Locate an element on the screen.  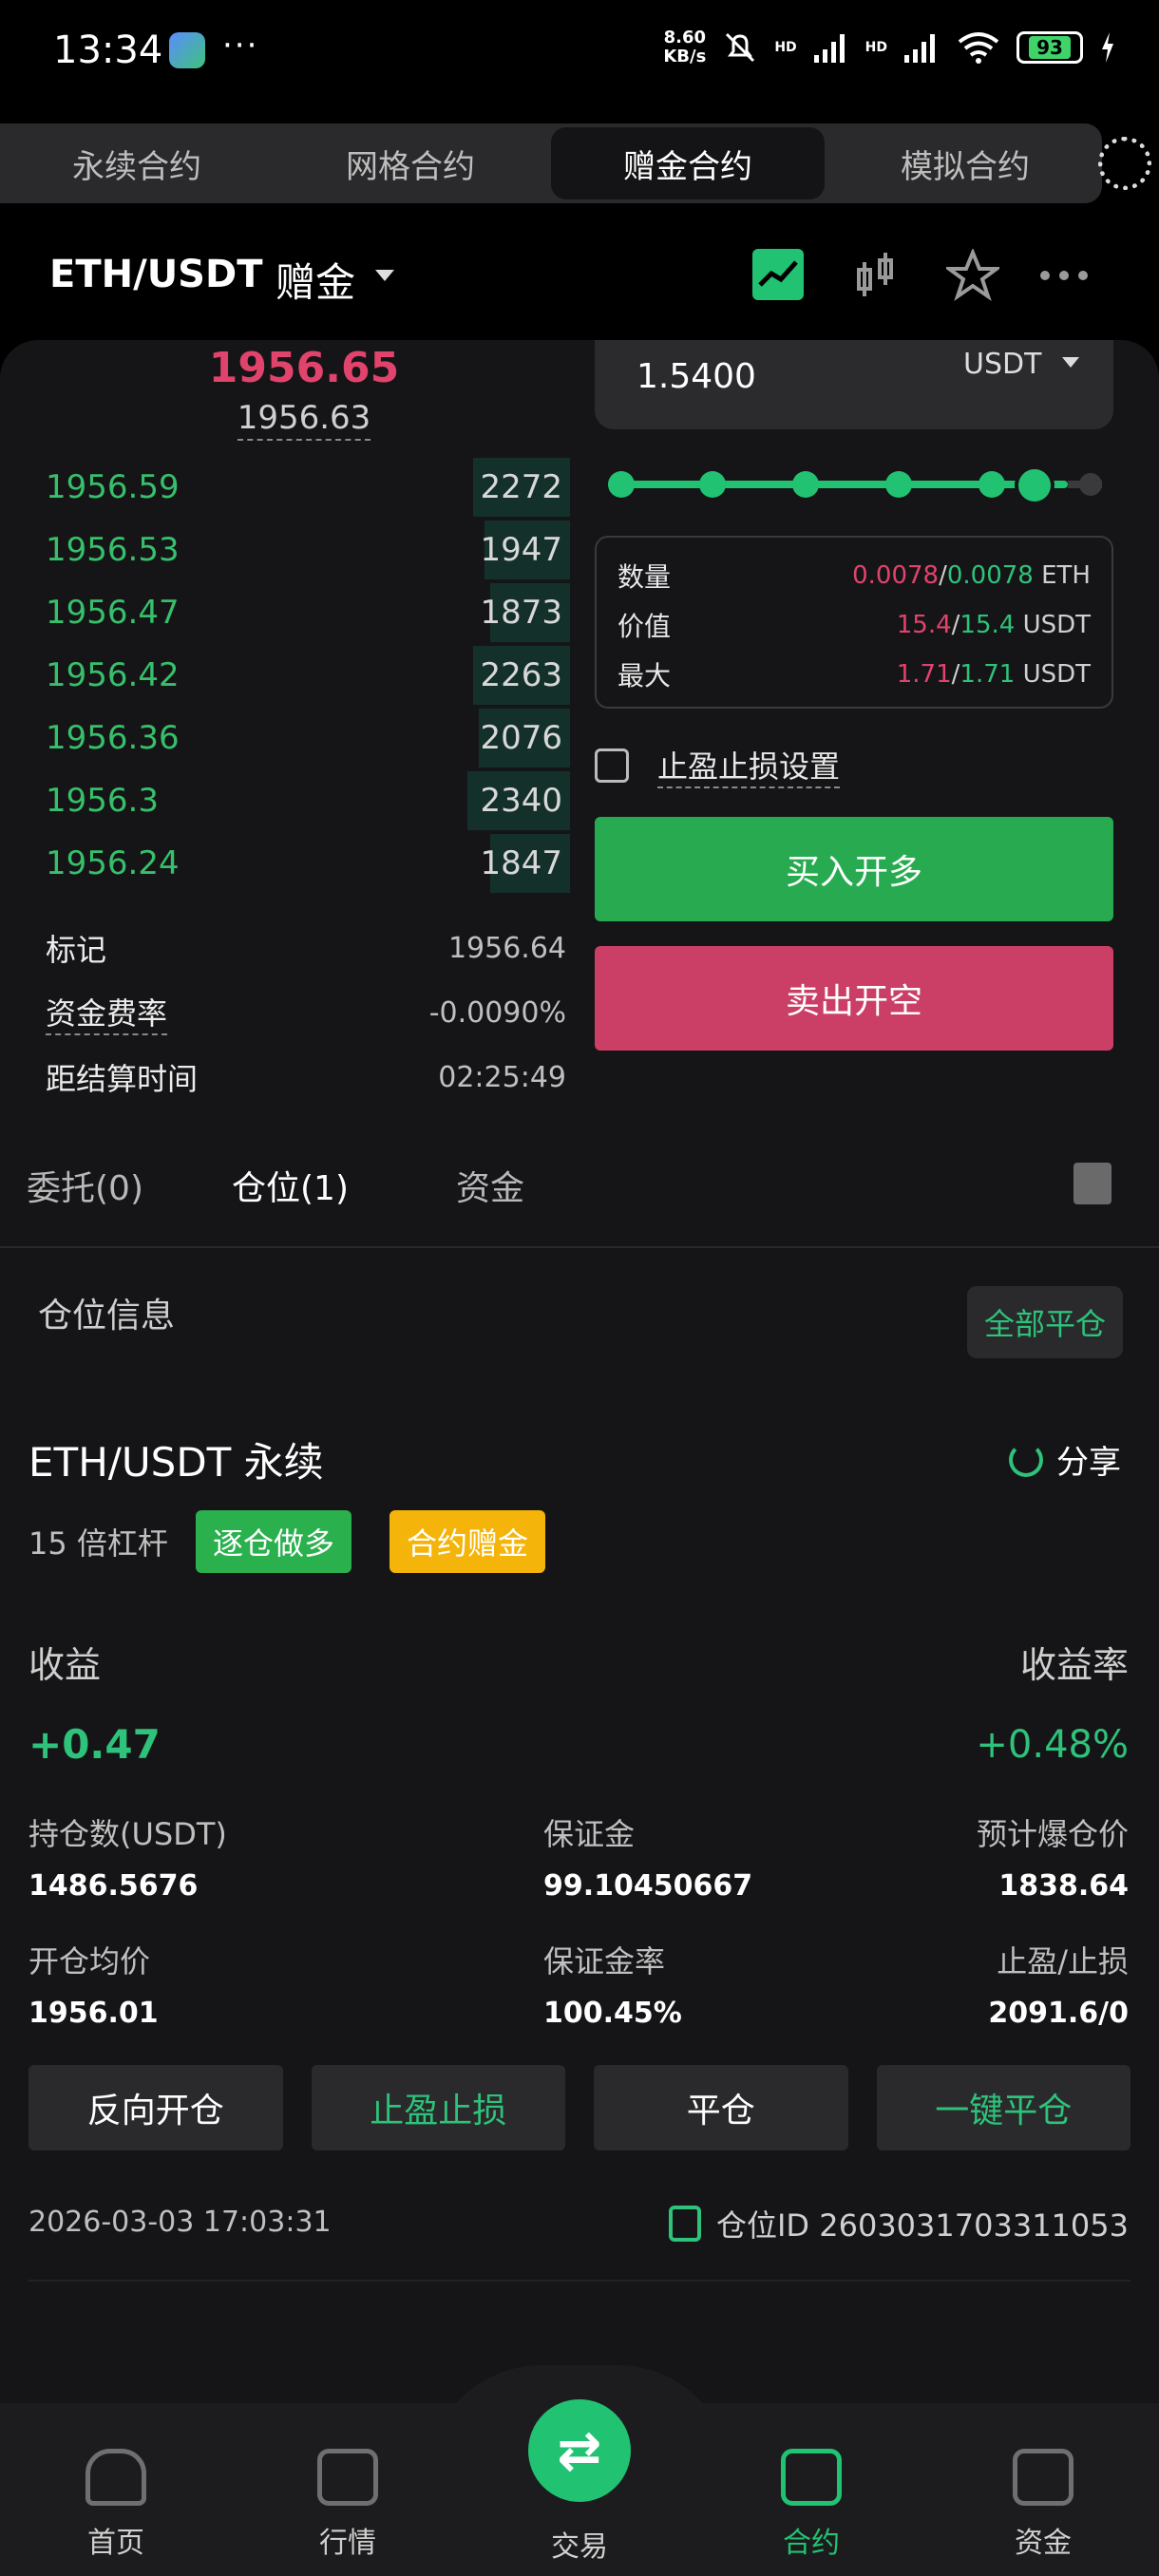
battery-indicator: 93 is located at coordinates (1049, 47).